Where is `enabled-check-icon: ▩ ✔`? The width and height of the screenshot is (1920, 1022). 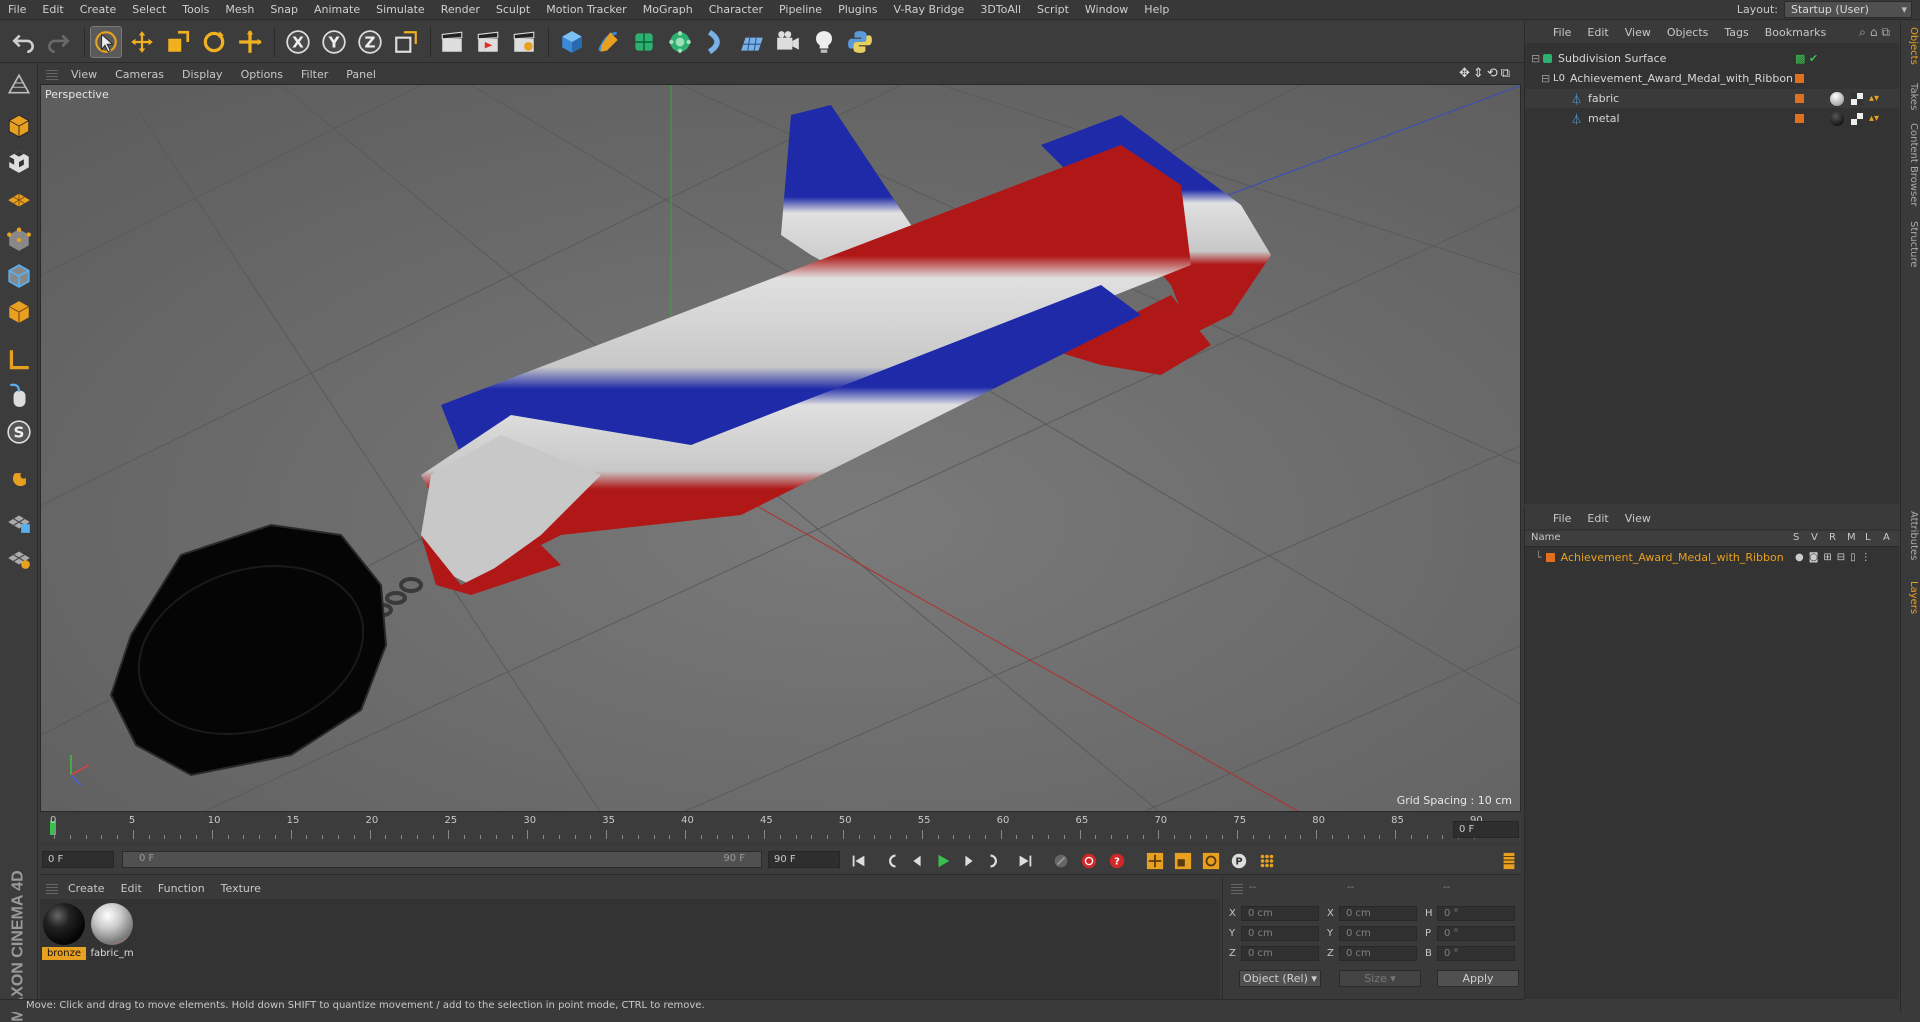 enabled-check-icon: ▩ ✔ is located at coordinates (1806, 58).